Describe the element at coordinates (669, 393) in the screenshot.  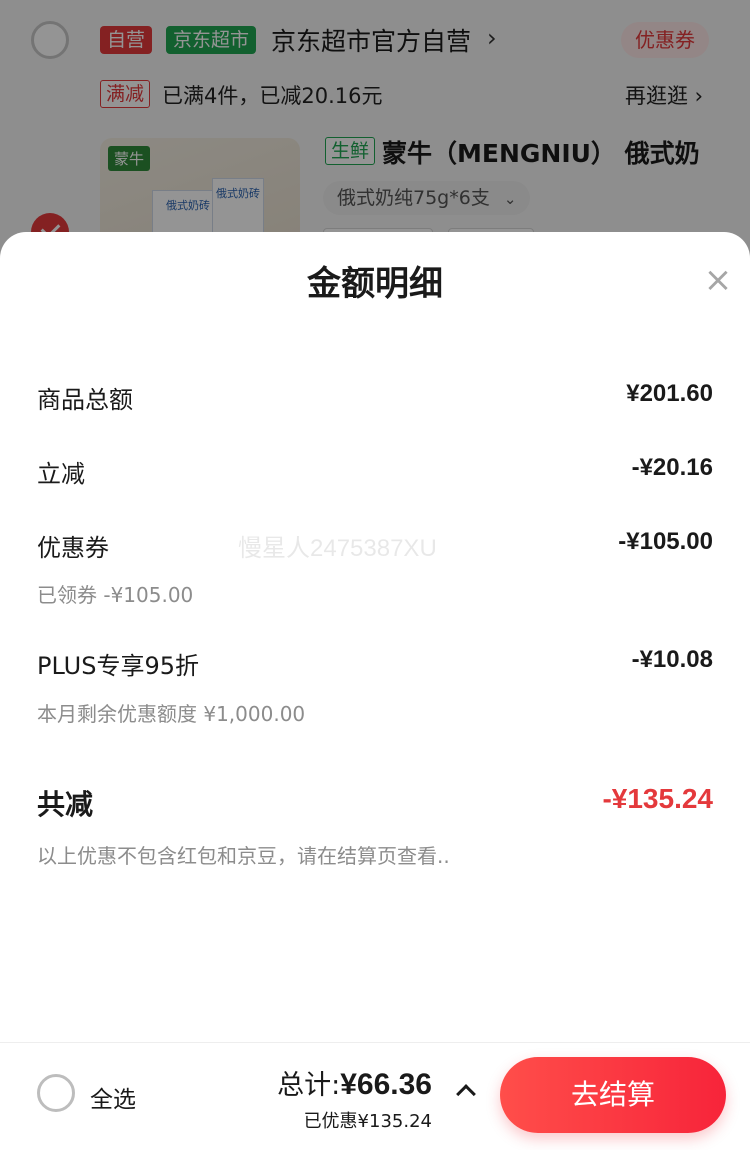
I see `row-value-subtotal: ¥201.60` at that location.